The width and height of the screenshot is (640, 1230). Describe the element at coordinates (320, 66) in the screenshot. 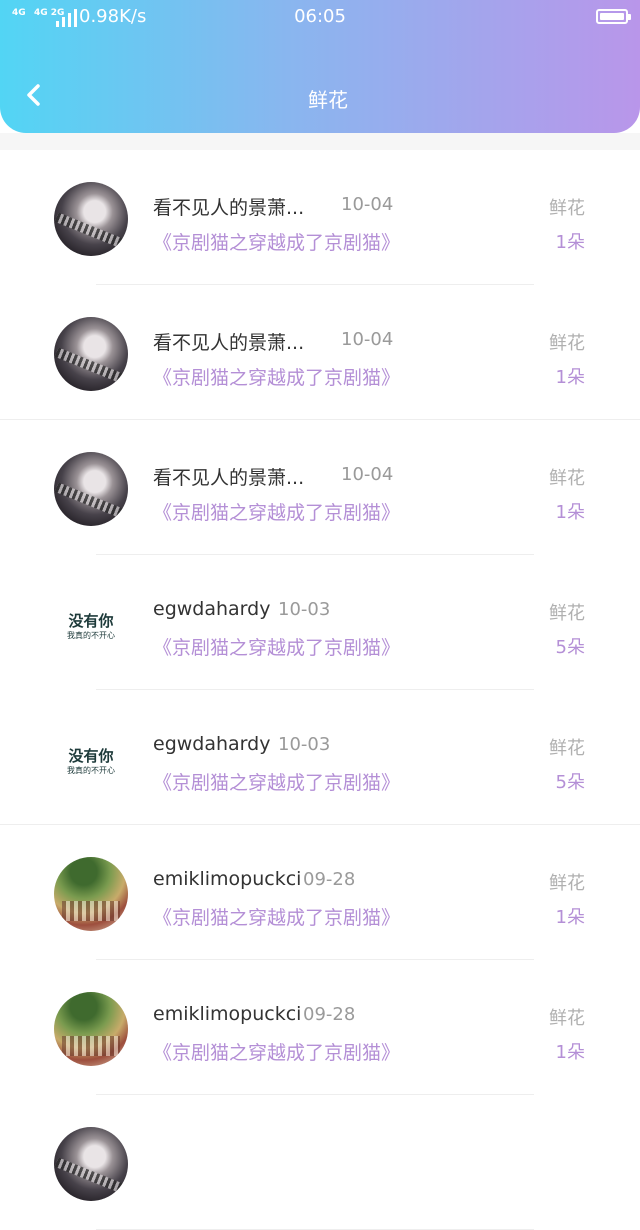

I see `header-bar: 4G 4G 2G 0.98K/s 06:05 鲜花` at that location.